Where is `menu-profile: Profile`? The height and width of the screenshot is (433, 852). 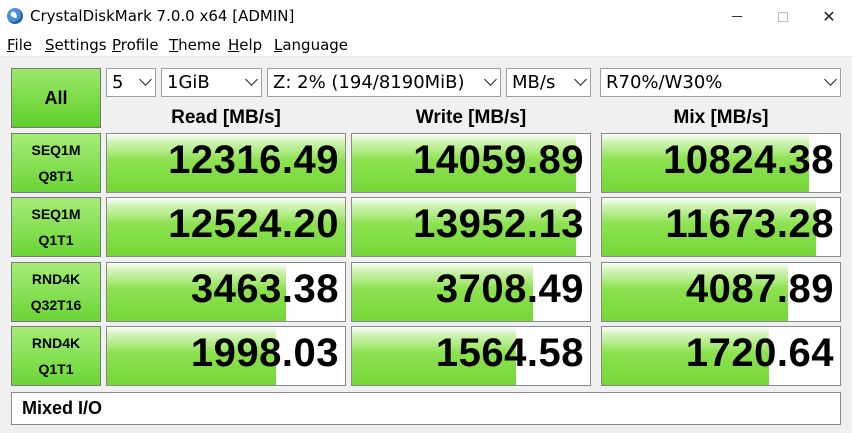 menu-profile: Profile is located at coordinates (135, 45).